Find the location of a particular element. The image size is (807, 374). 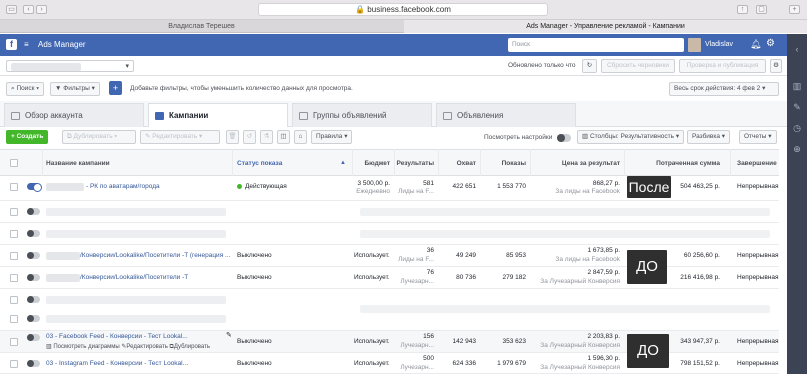

col-amount-spent: Потраченная сумма is located at coordinates (673, 163).